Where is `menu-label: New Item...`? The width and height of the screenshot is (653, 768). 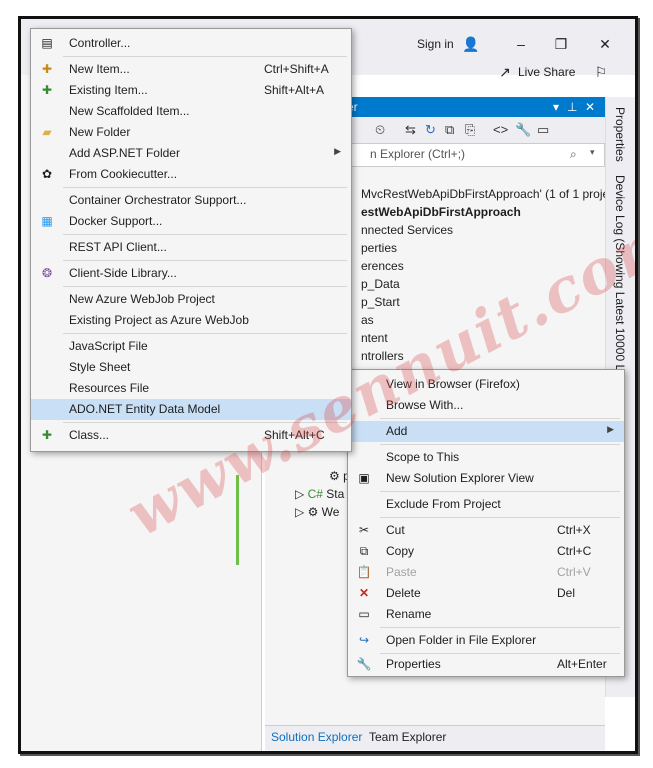 menu-label: New Item... is located at coordinates (99, 69).